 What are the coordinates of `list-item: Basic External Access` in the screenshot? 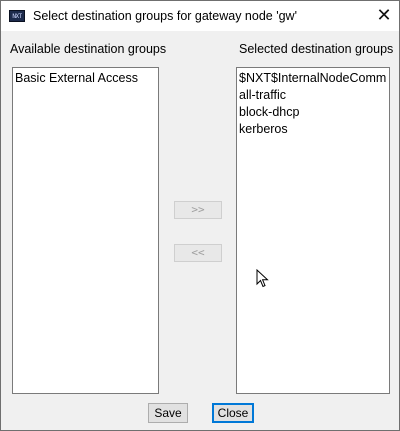 It's located at (85, 78).